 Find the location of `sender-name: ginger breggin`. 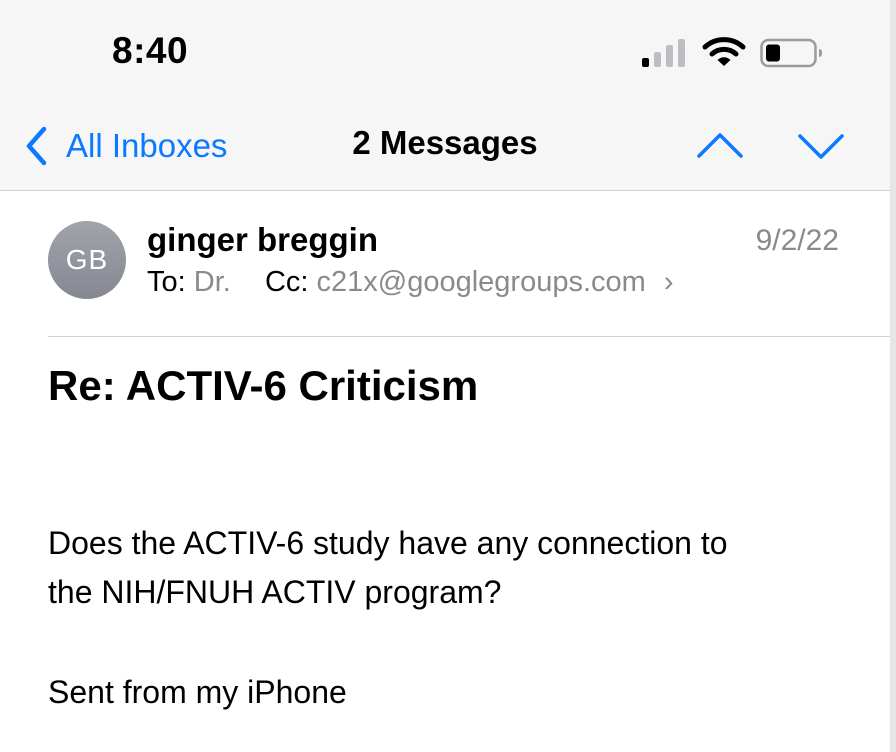

sender-name: ginger breggin is located at coordinates (262, 240).